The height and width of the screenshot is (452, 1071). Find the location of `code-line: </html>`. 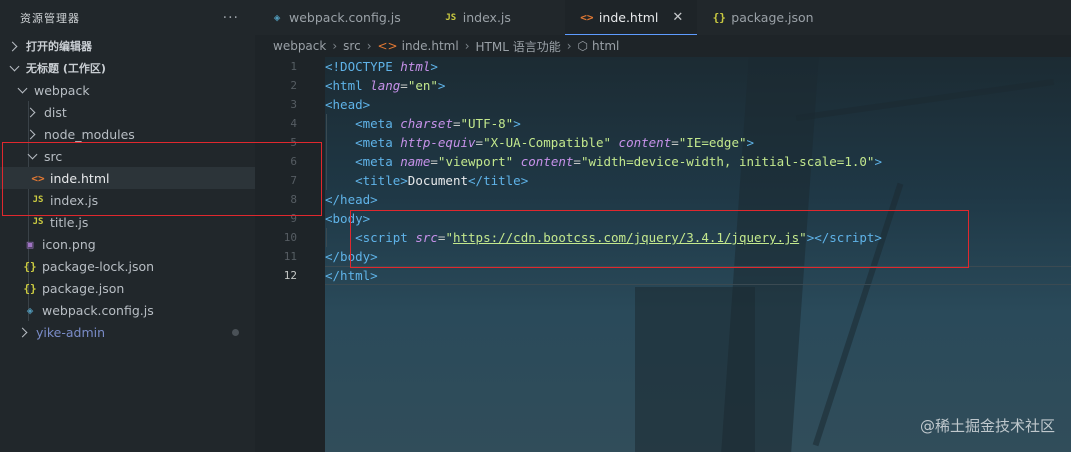

code-line: </html> is located at coordinates (351, 275).